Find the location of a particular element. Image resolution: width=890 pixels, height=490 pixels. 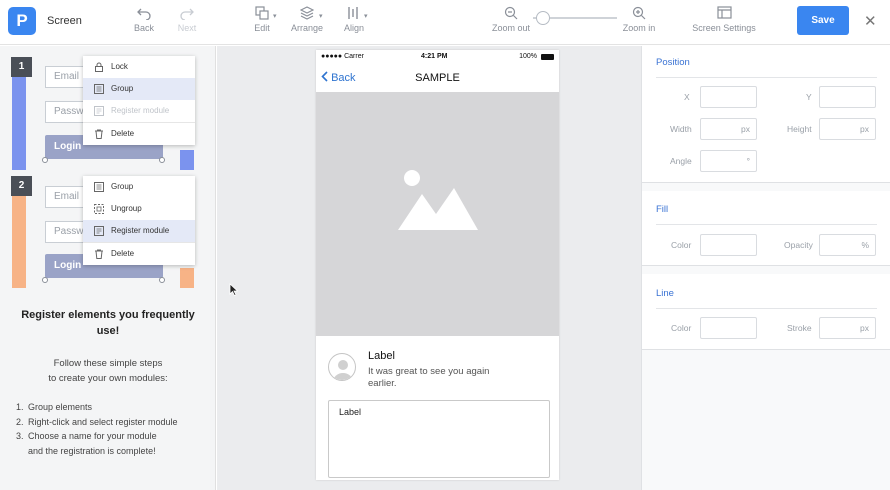

screen-title: Screen is located at coordinates (64, 21).